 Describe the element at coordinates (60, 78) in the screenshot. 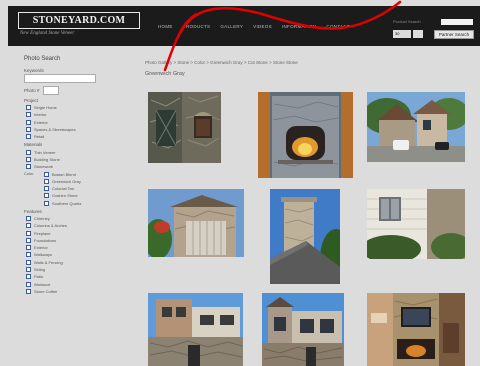

I see `keywords-input` at that location.